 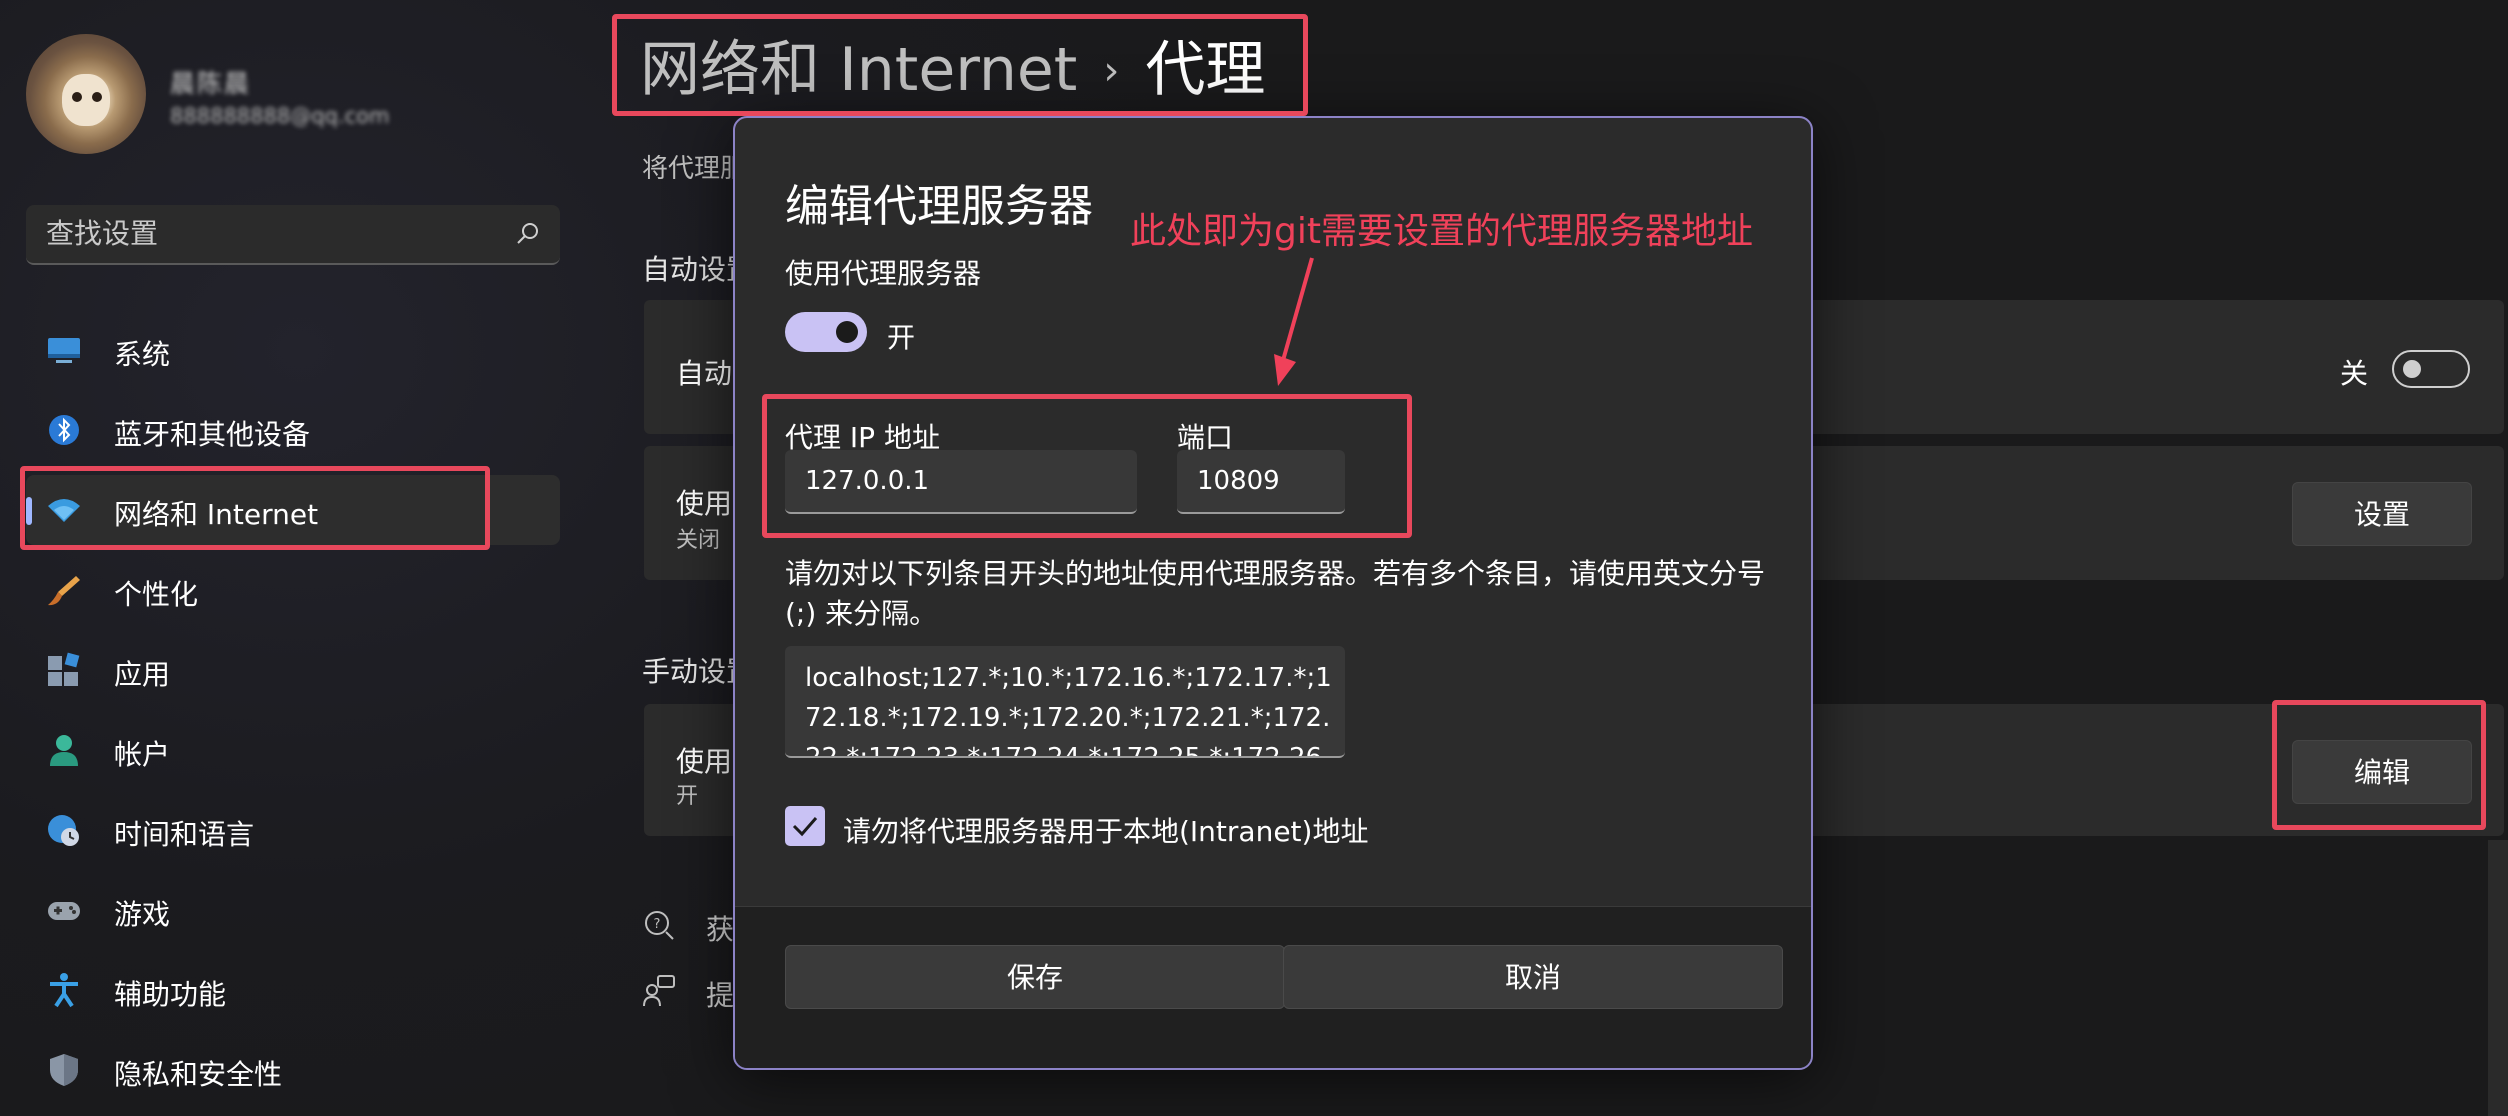 I want to click on feedback-icon, so click(x=659, y=991).